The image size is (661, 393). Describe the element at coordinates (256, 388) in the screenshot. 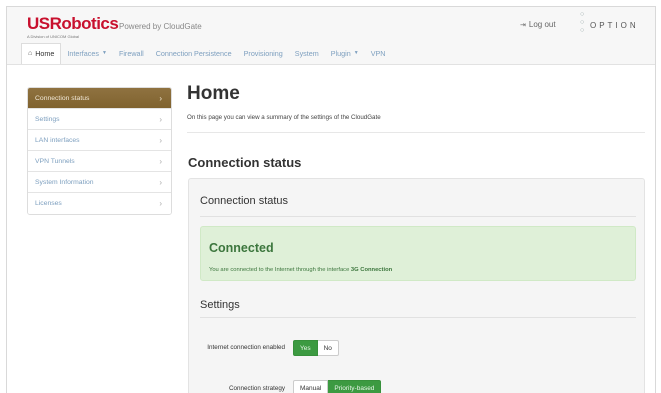

I see `connection-strategy-label: Connection strategy` at that location.